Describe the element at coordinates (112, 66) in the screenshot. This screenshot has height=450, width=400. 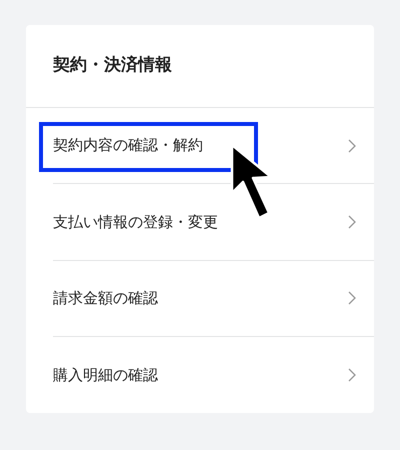
I see `card-title: 契約・決済情報` at that location.